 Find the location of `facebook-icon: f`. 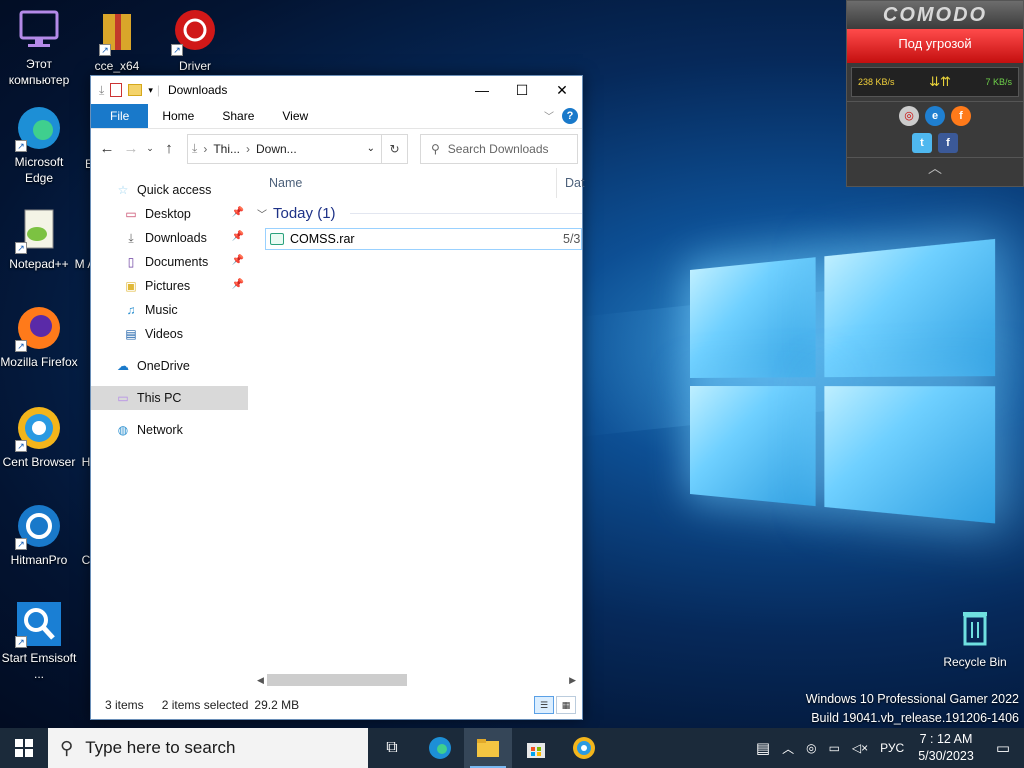

facebook-icon: f is located at coordinates (948, 143).